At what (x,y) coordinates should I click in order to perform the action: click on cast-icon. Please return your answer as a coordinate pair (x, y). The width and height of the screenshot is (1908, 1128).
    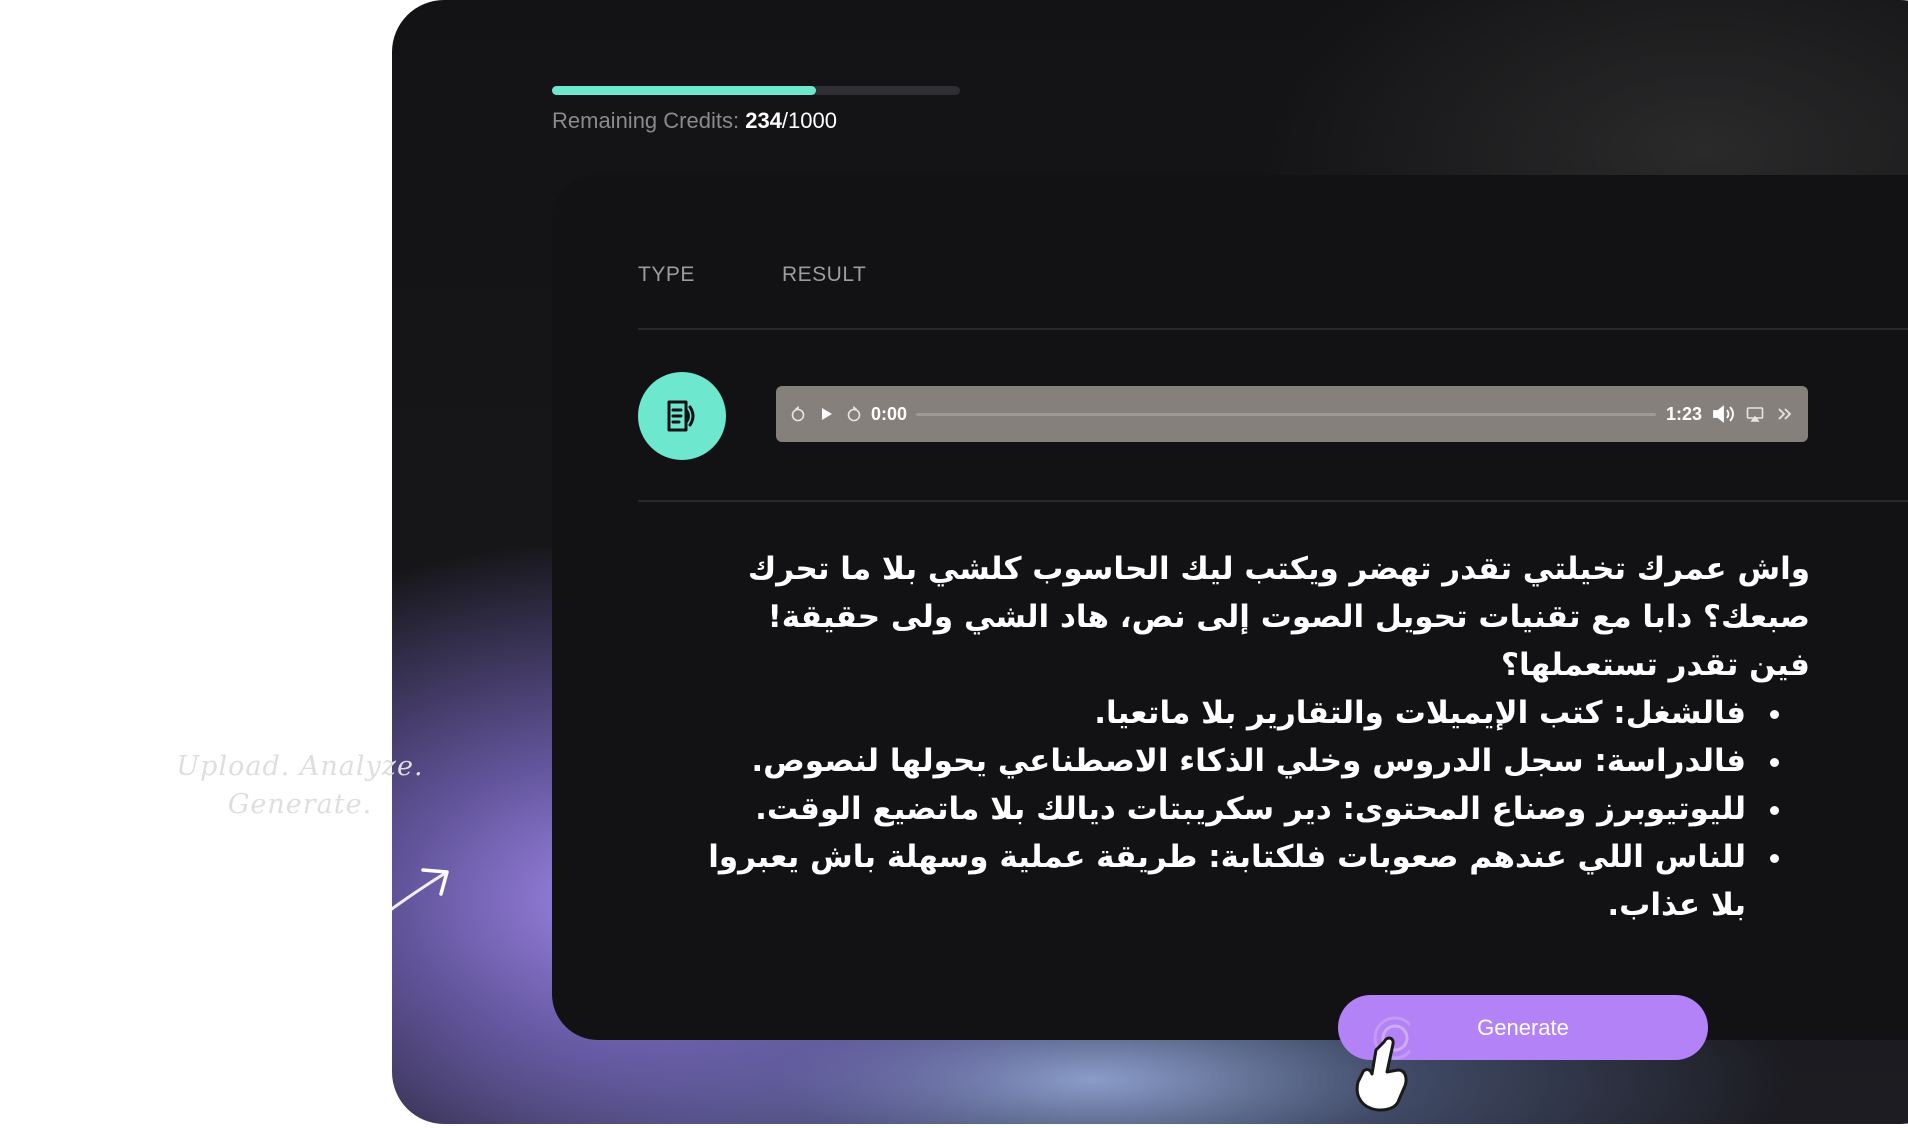
    Looking at the image, I should click on (1755, 414).